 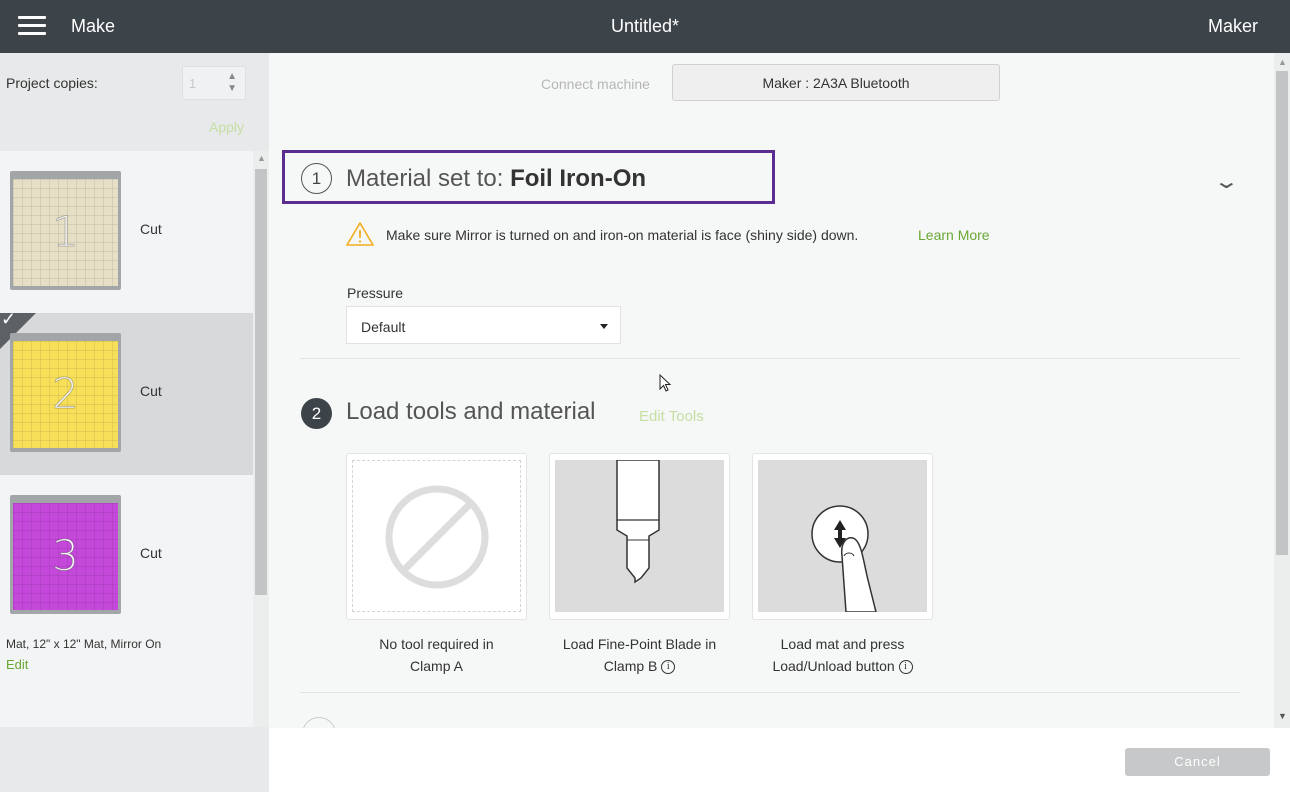 I want to click on load-mat-caption: Load mat and press Load/Unload button i, so click(x=842, y=655).